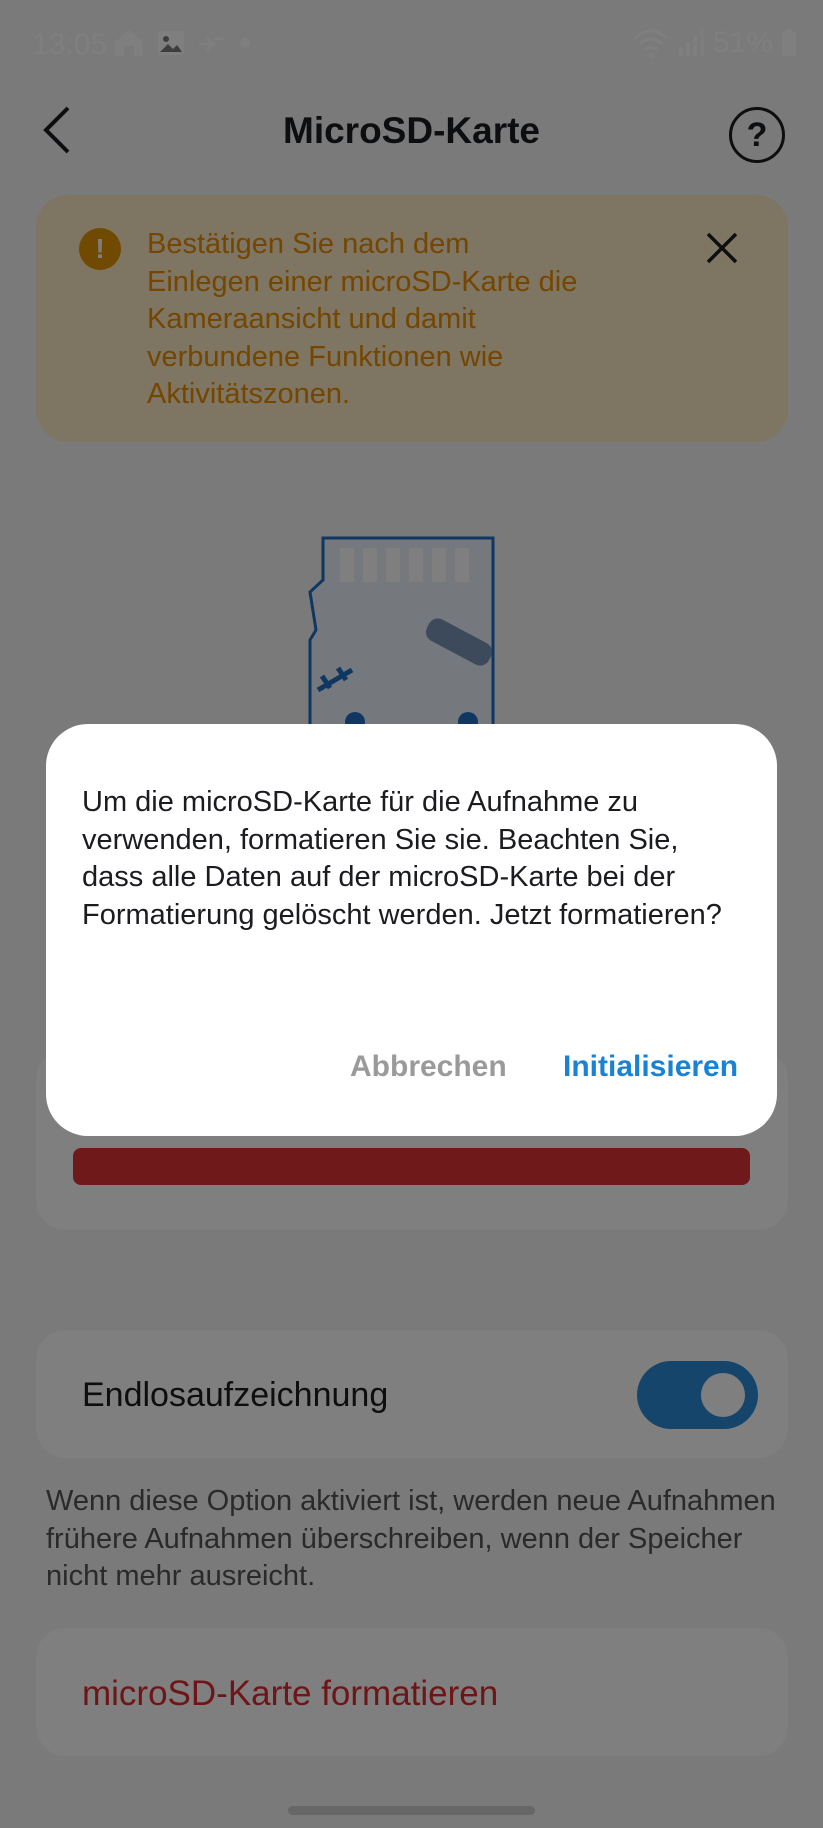 This screenshot has width=823, height=1828. Describe the element at coordinates (650, 1067) in the screenshot. I see `initialize-button: Initialisieren` at that location.